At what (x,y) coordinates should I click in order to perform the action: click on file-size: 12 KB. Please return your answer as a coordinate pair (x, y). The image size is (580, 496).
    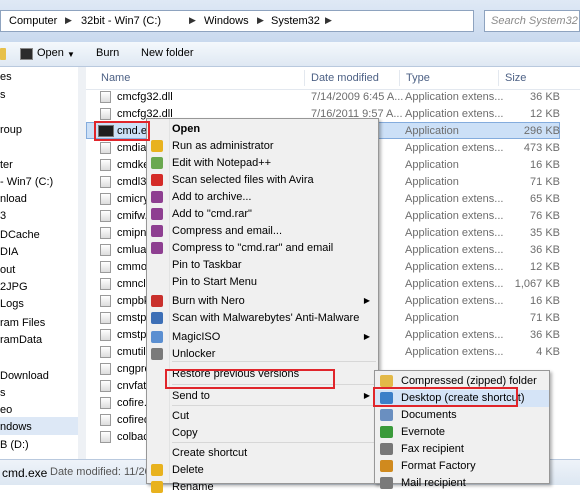
    Looking at the image, I should click on (545, 267).